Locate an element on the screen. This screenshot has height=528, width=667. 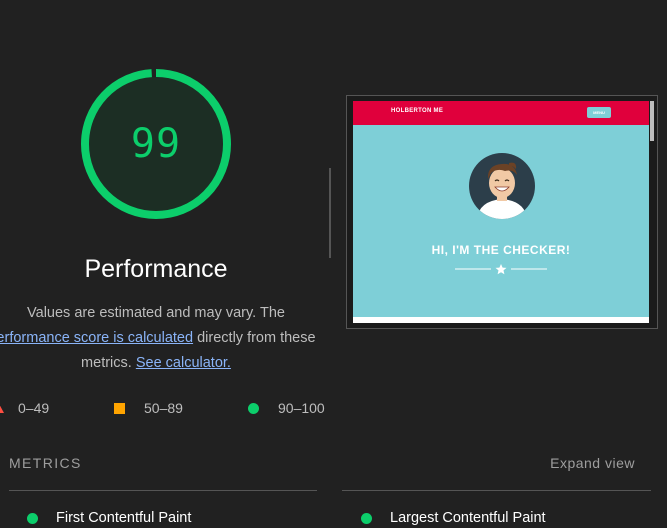
performance-score: 99 is located at coordinates (156, 144).